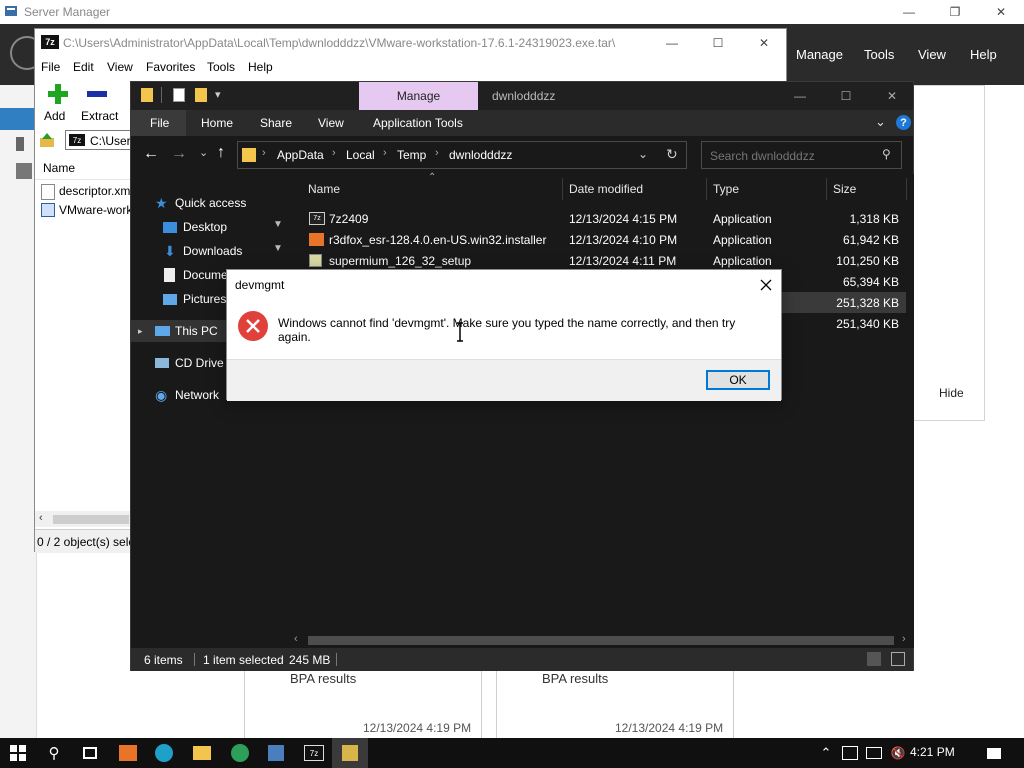 The image size is (1024, 768). Describe the element at coordinates (87, 191) in the screenshot. I see `list-item: descriptor.xml` at that location.